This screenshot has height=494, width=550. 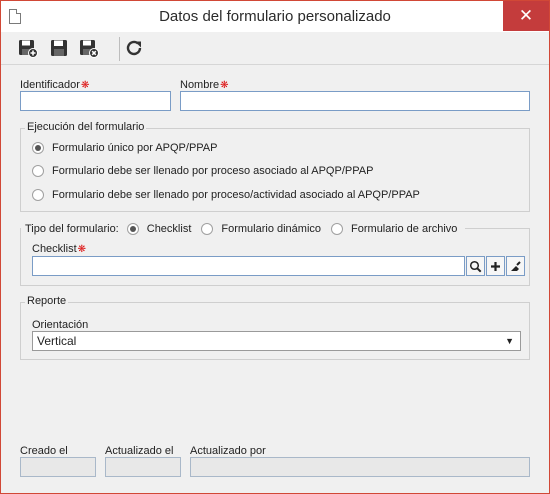 I want to click on nombre-label-text: Nombre, so click(x=200, y=85).